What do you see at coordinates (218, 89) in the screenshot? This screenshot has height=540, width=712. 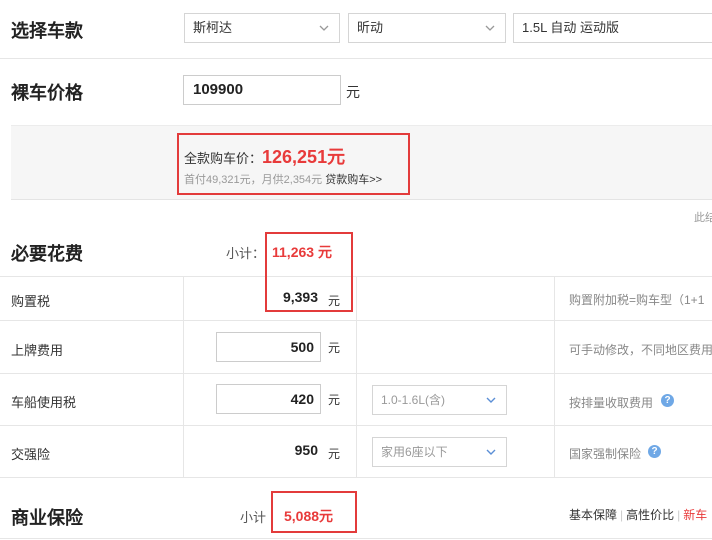 I see `bare-price-value: 109900` at bounding box center [218, 89].